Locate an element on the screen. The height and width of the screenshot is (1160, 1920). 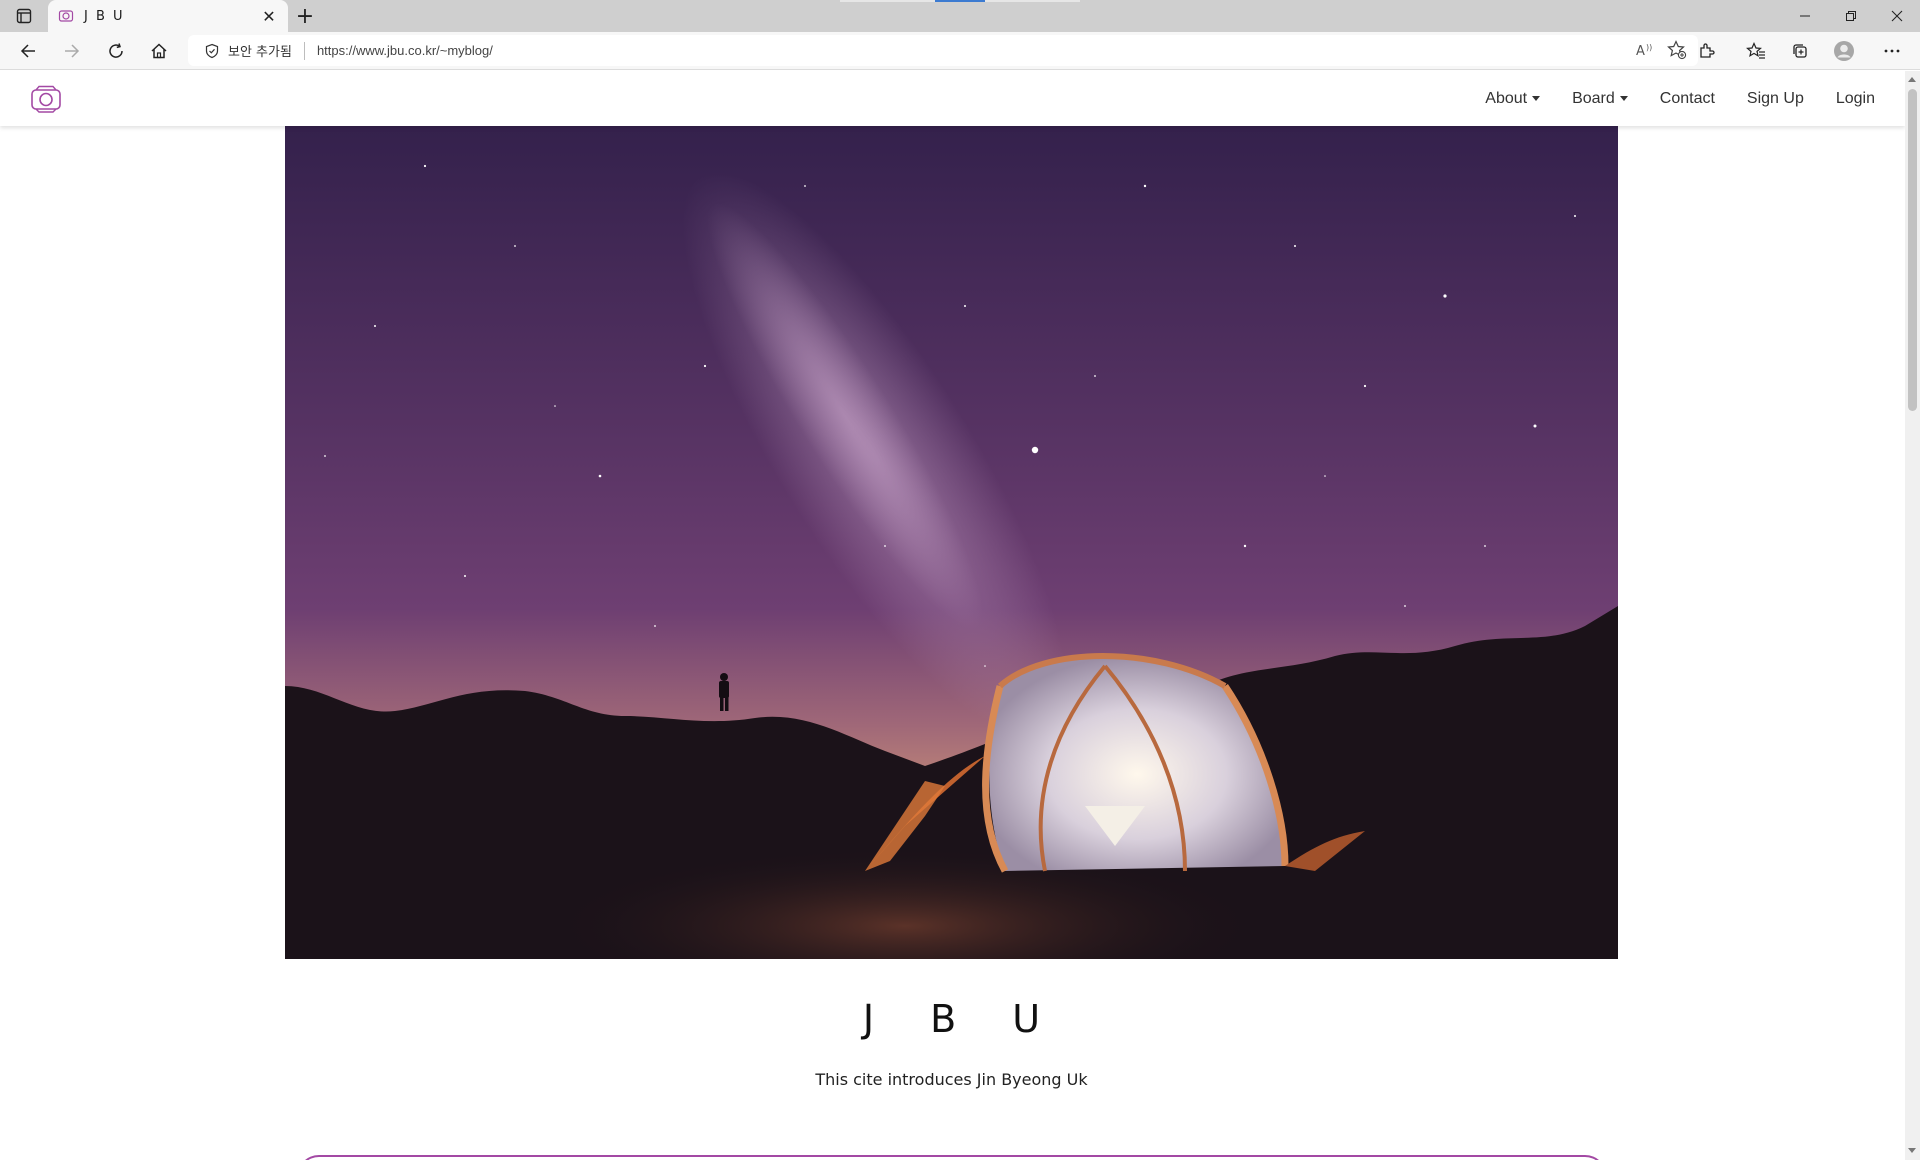
nav-links: About Board Contact Sign Up Login is located at coordinates (1680, 98).